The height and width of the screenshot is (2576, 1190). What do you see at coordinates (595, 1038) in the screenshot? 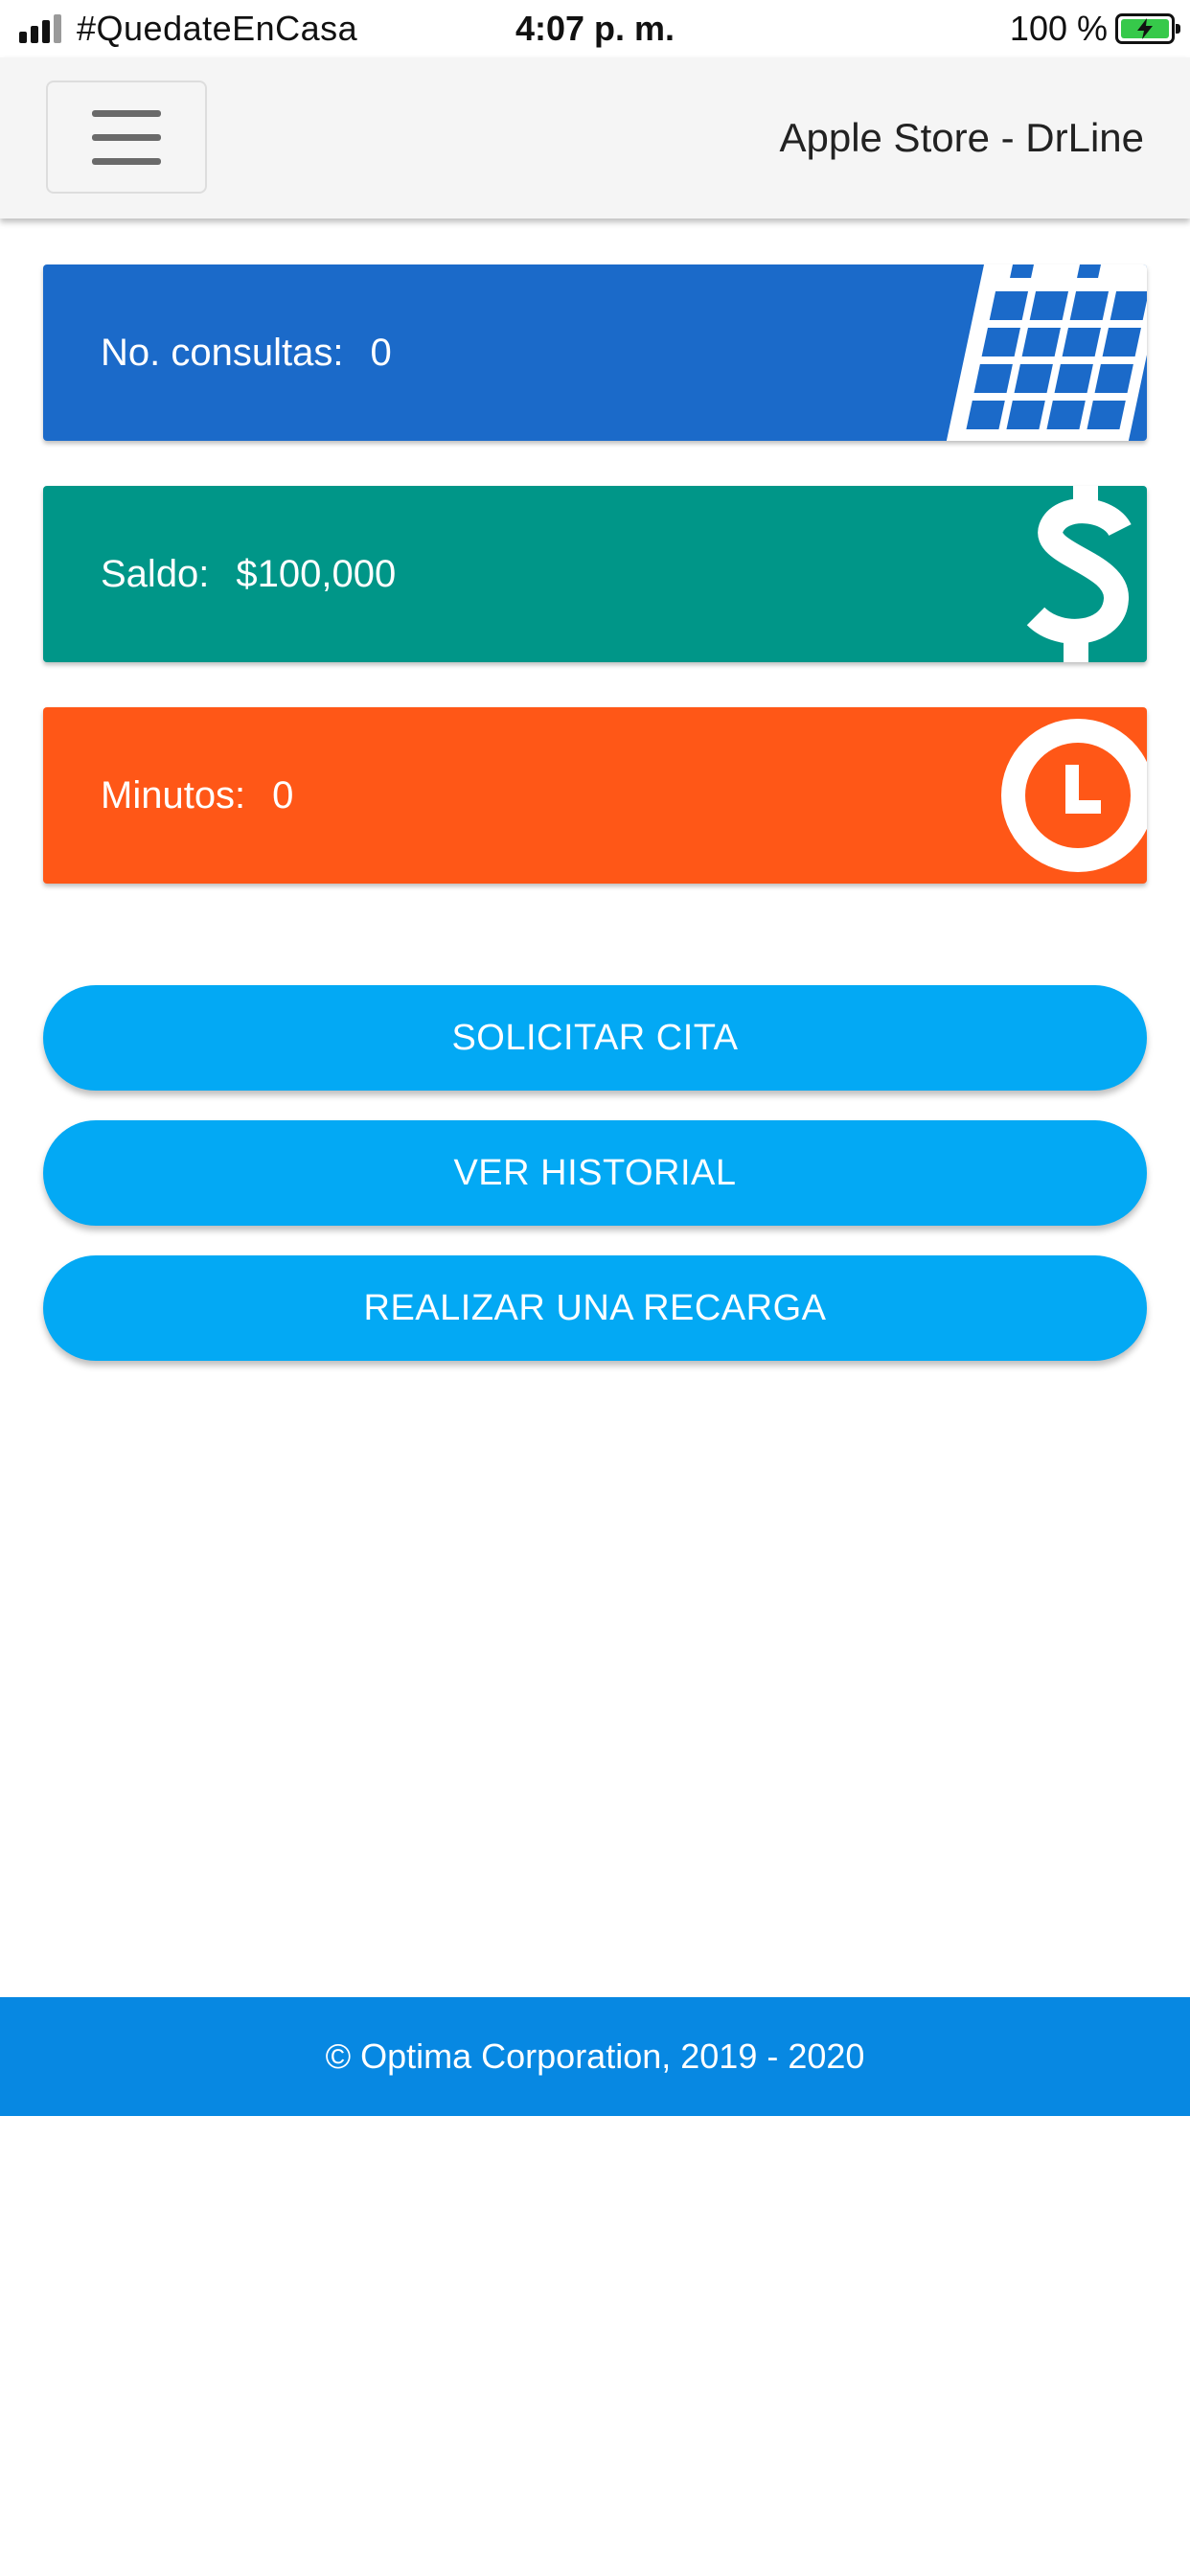
I see `request-appointment-button: SOLICITAR CITA` at bounding box center [595, 1038].